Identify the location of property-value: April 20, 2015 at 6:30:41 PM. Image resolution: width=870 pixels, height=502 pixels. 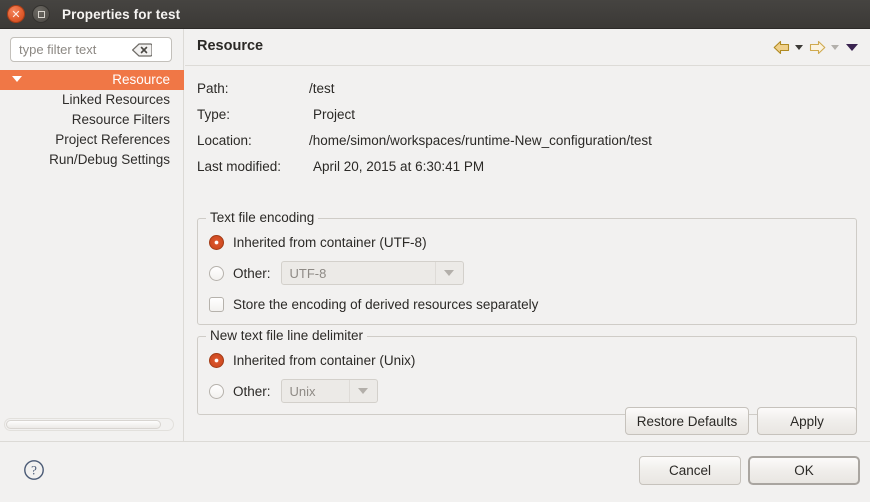
(399, 166).